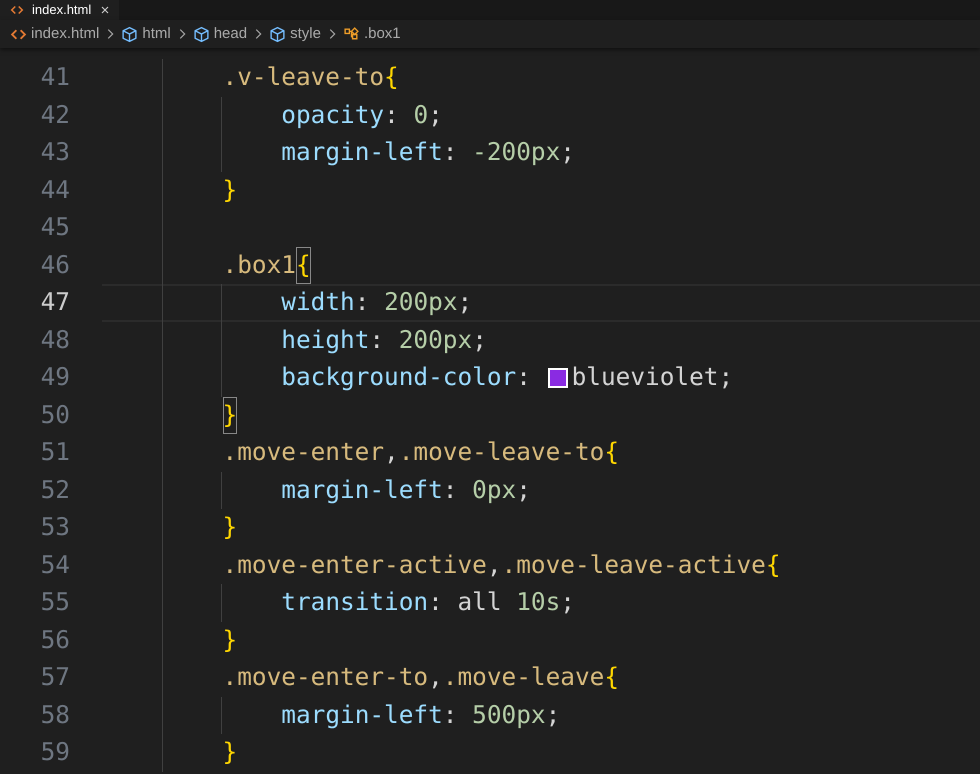 This screenshot has height=774, width=980. Describe the element at coordinates (55, 340) in the screenshot. I see `line-number: 48` at that location.